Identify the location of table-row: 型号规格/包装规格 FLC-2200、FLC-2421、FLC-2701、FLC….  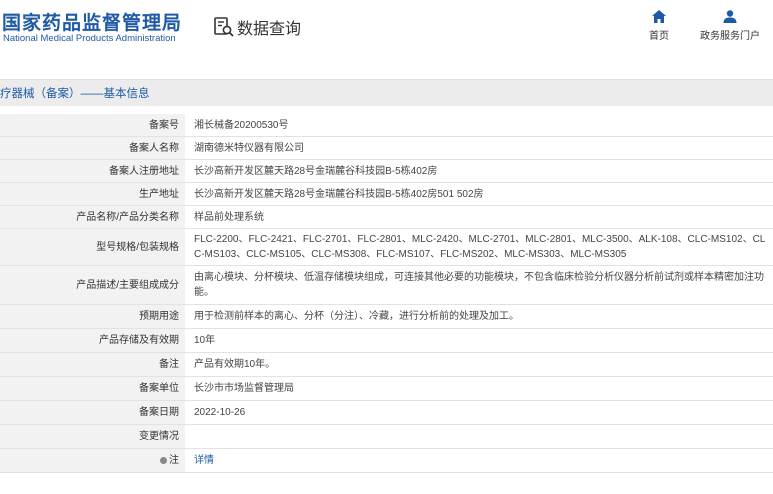
(386, 247).